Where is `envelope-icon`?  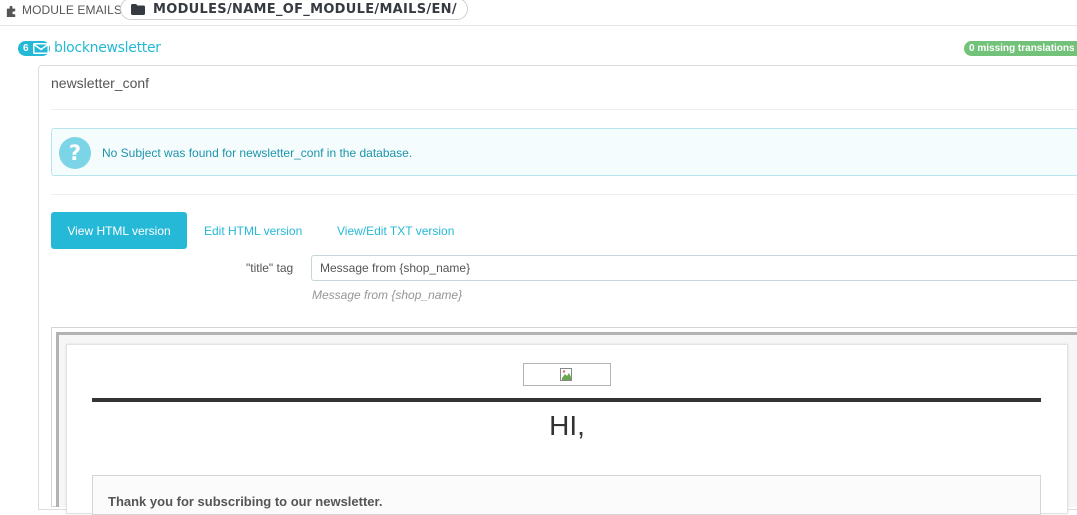
envelope-icon is located at coordinates (40, 48).